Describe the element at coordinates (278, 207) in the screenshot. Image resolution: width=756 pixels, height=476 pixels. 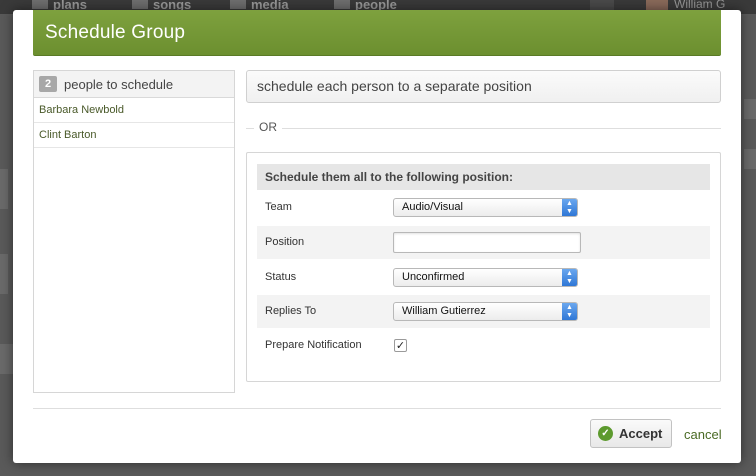
I see `team-label: Team` at that location.